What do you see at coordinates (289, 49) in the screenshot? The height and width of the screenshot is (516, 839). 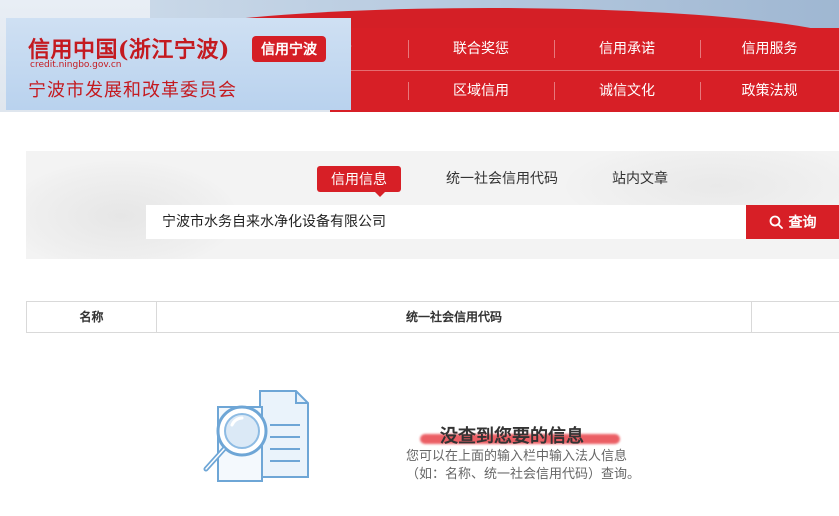 I see `logo-badge: 信用宁波` at bounding box center [289, 49].